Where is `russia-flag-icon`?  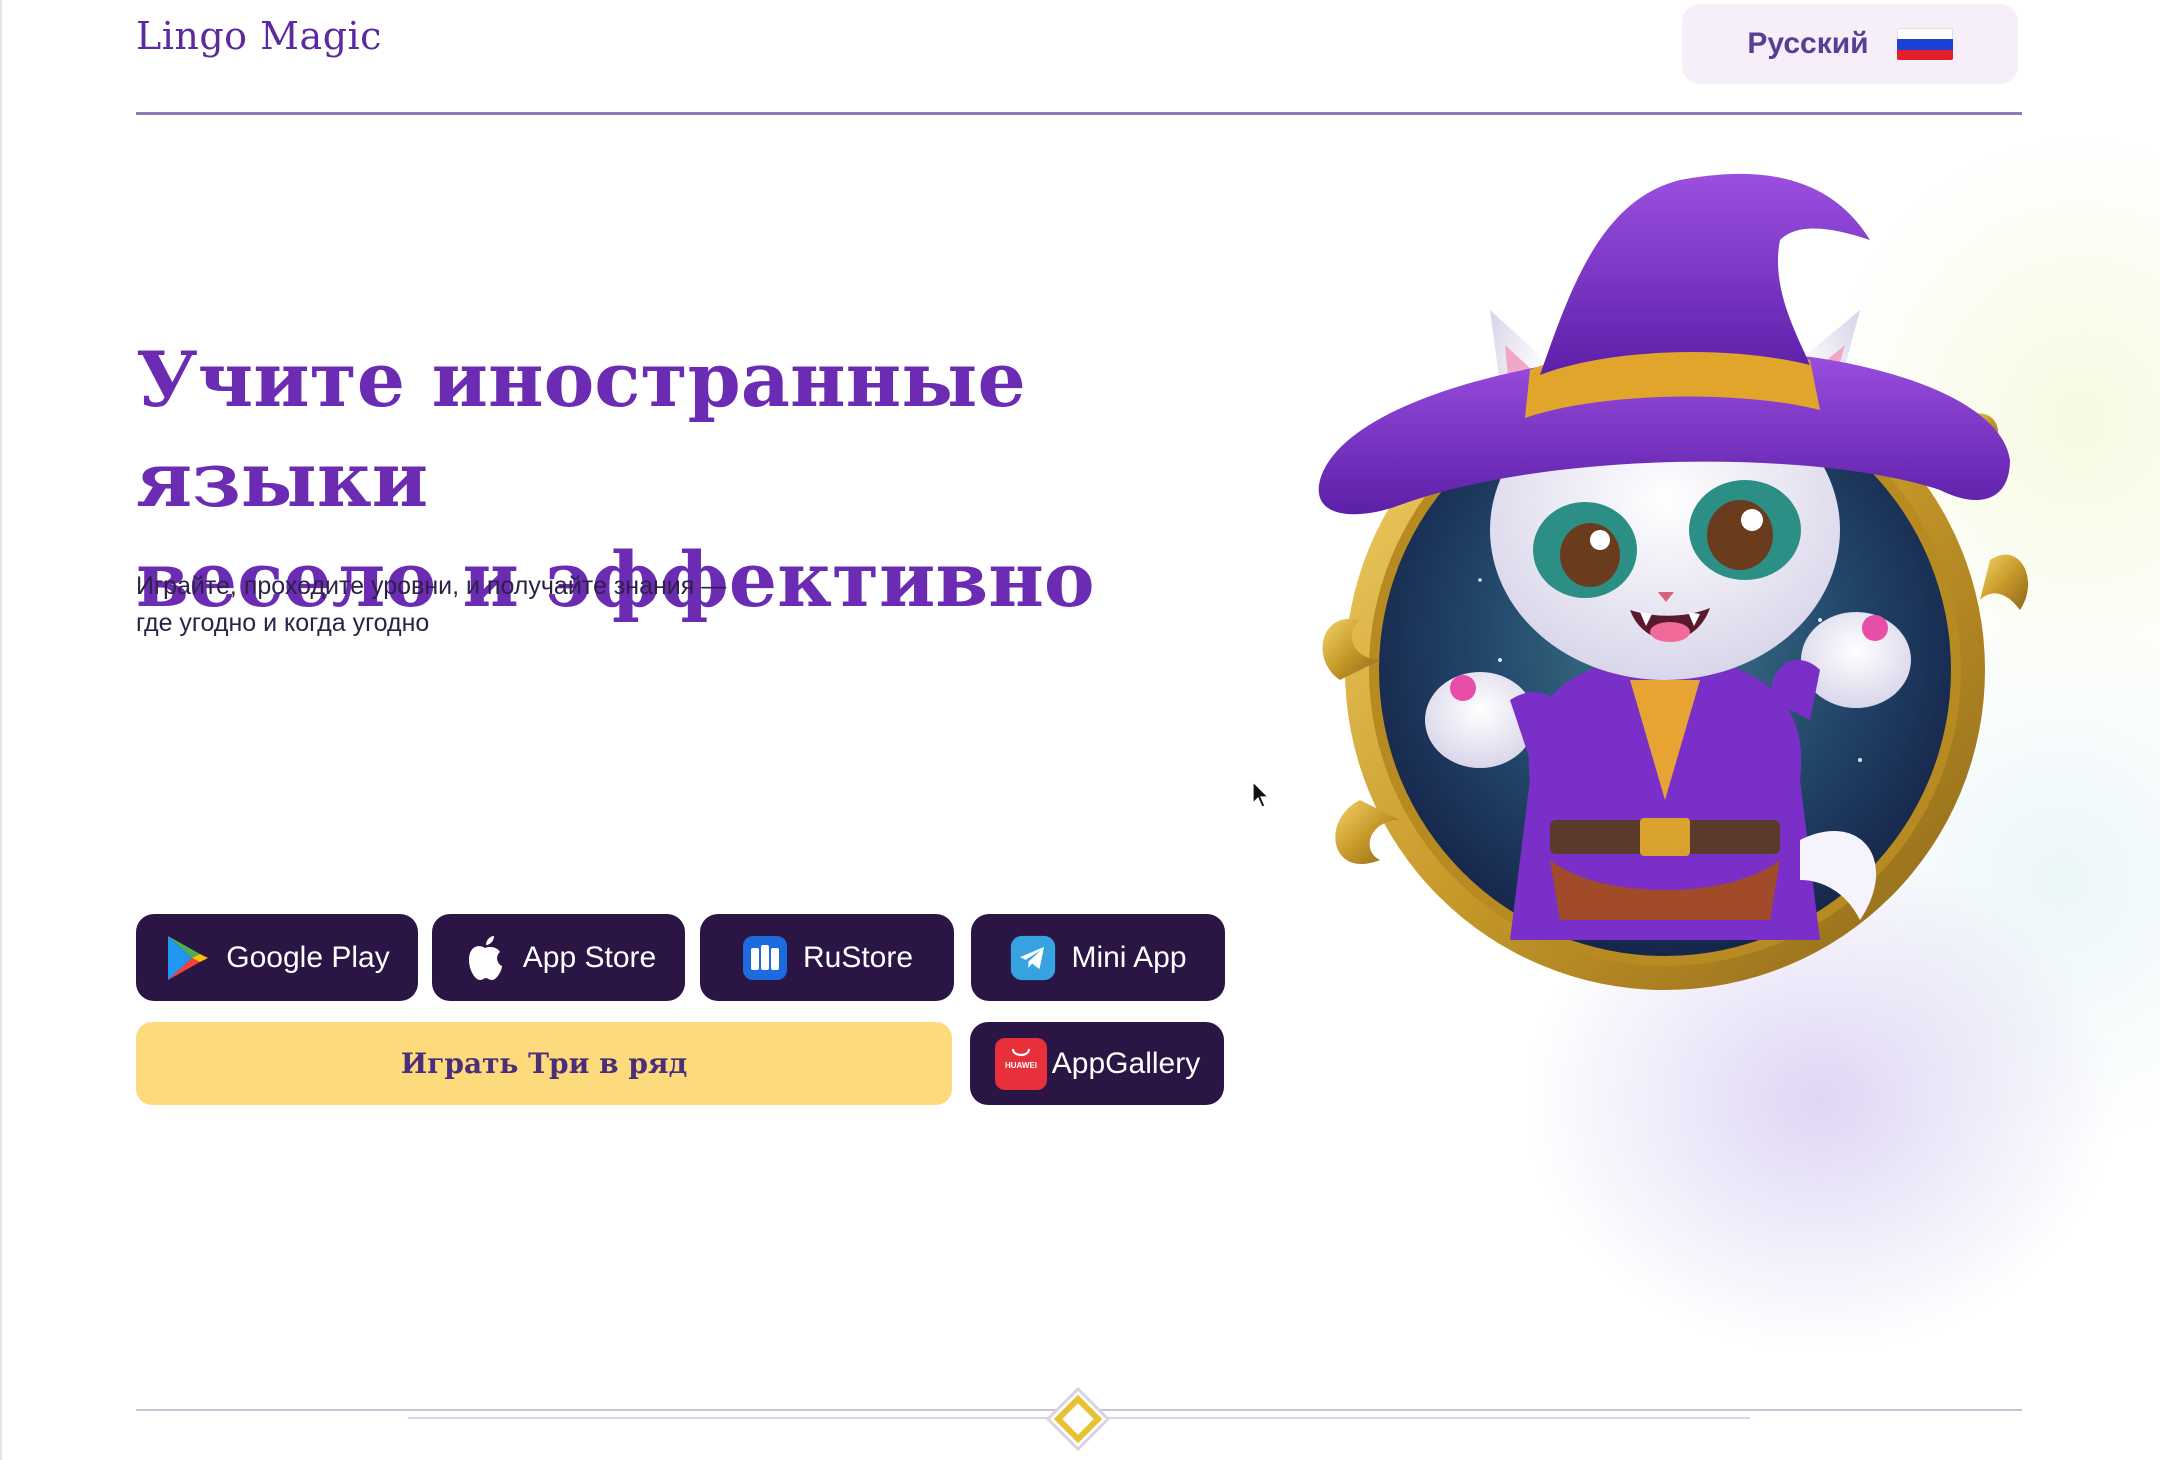 russia-flag-icon is located at coordinates (1924, 44).